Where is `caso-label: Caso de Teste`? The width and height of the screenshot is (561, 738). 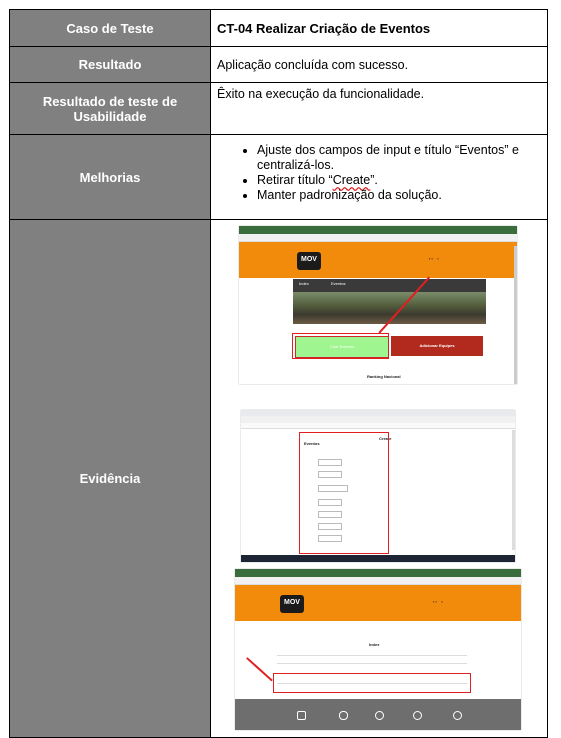 caso-label: Caso de Teste is located at coordinates (110, 28).